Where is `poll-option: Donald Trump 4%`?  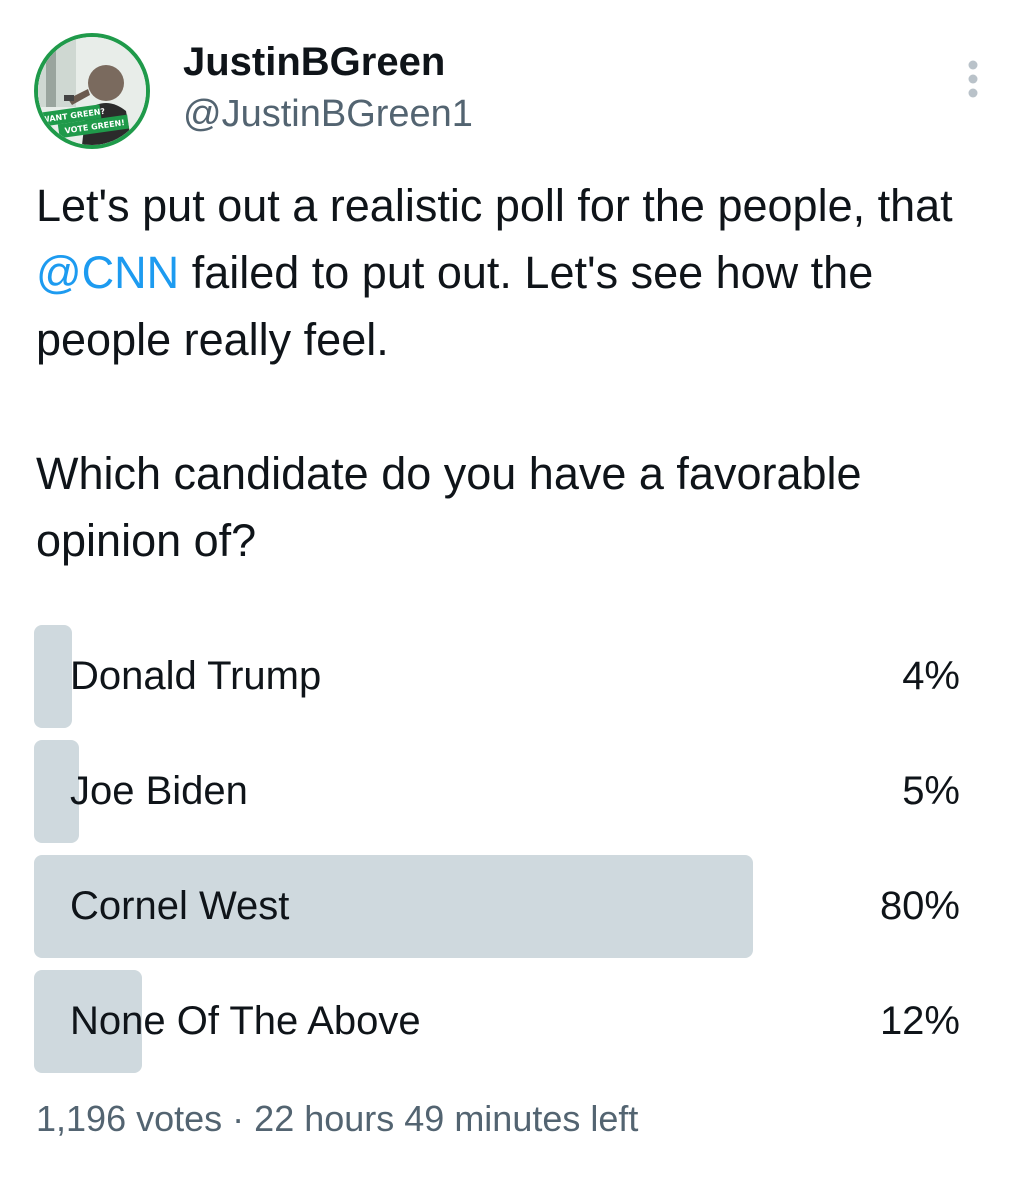 poll-option: Donald Trump 4% is located at coordinates (497, 676).